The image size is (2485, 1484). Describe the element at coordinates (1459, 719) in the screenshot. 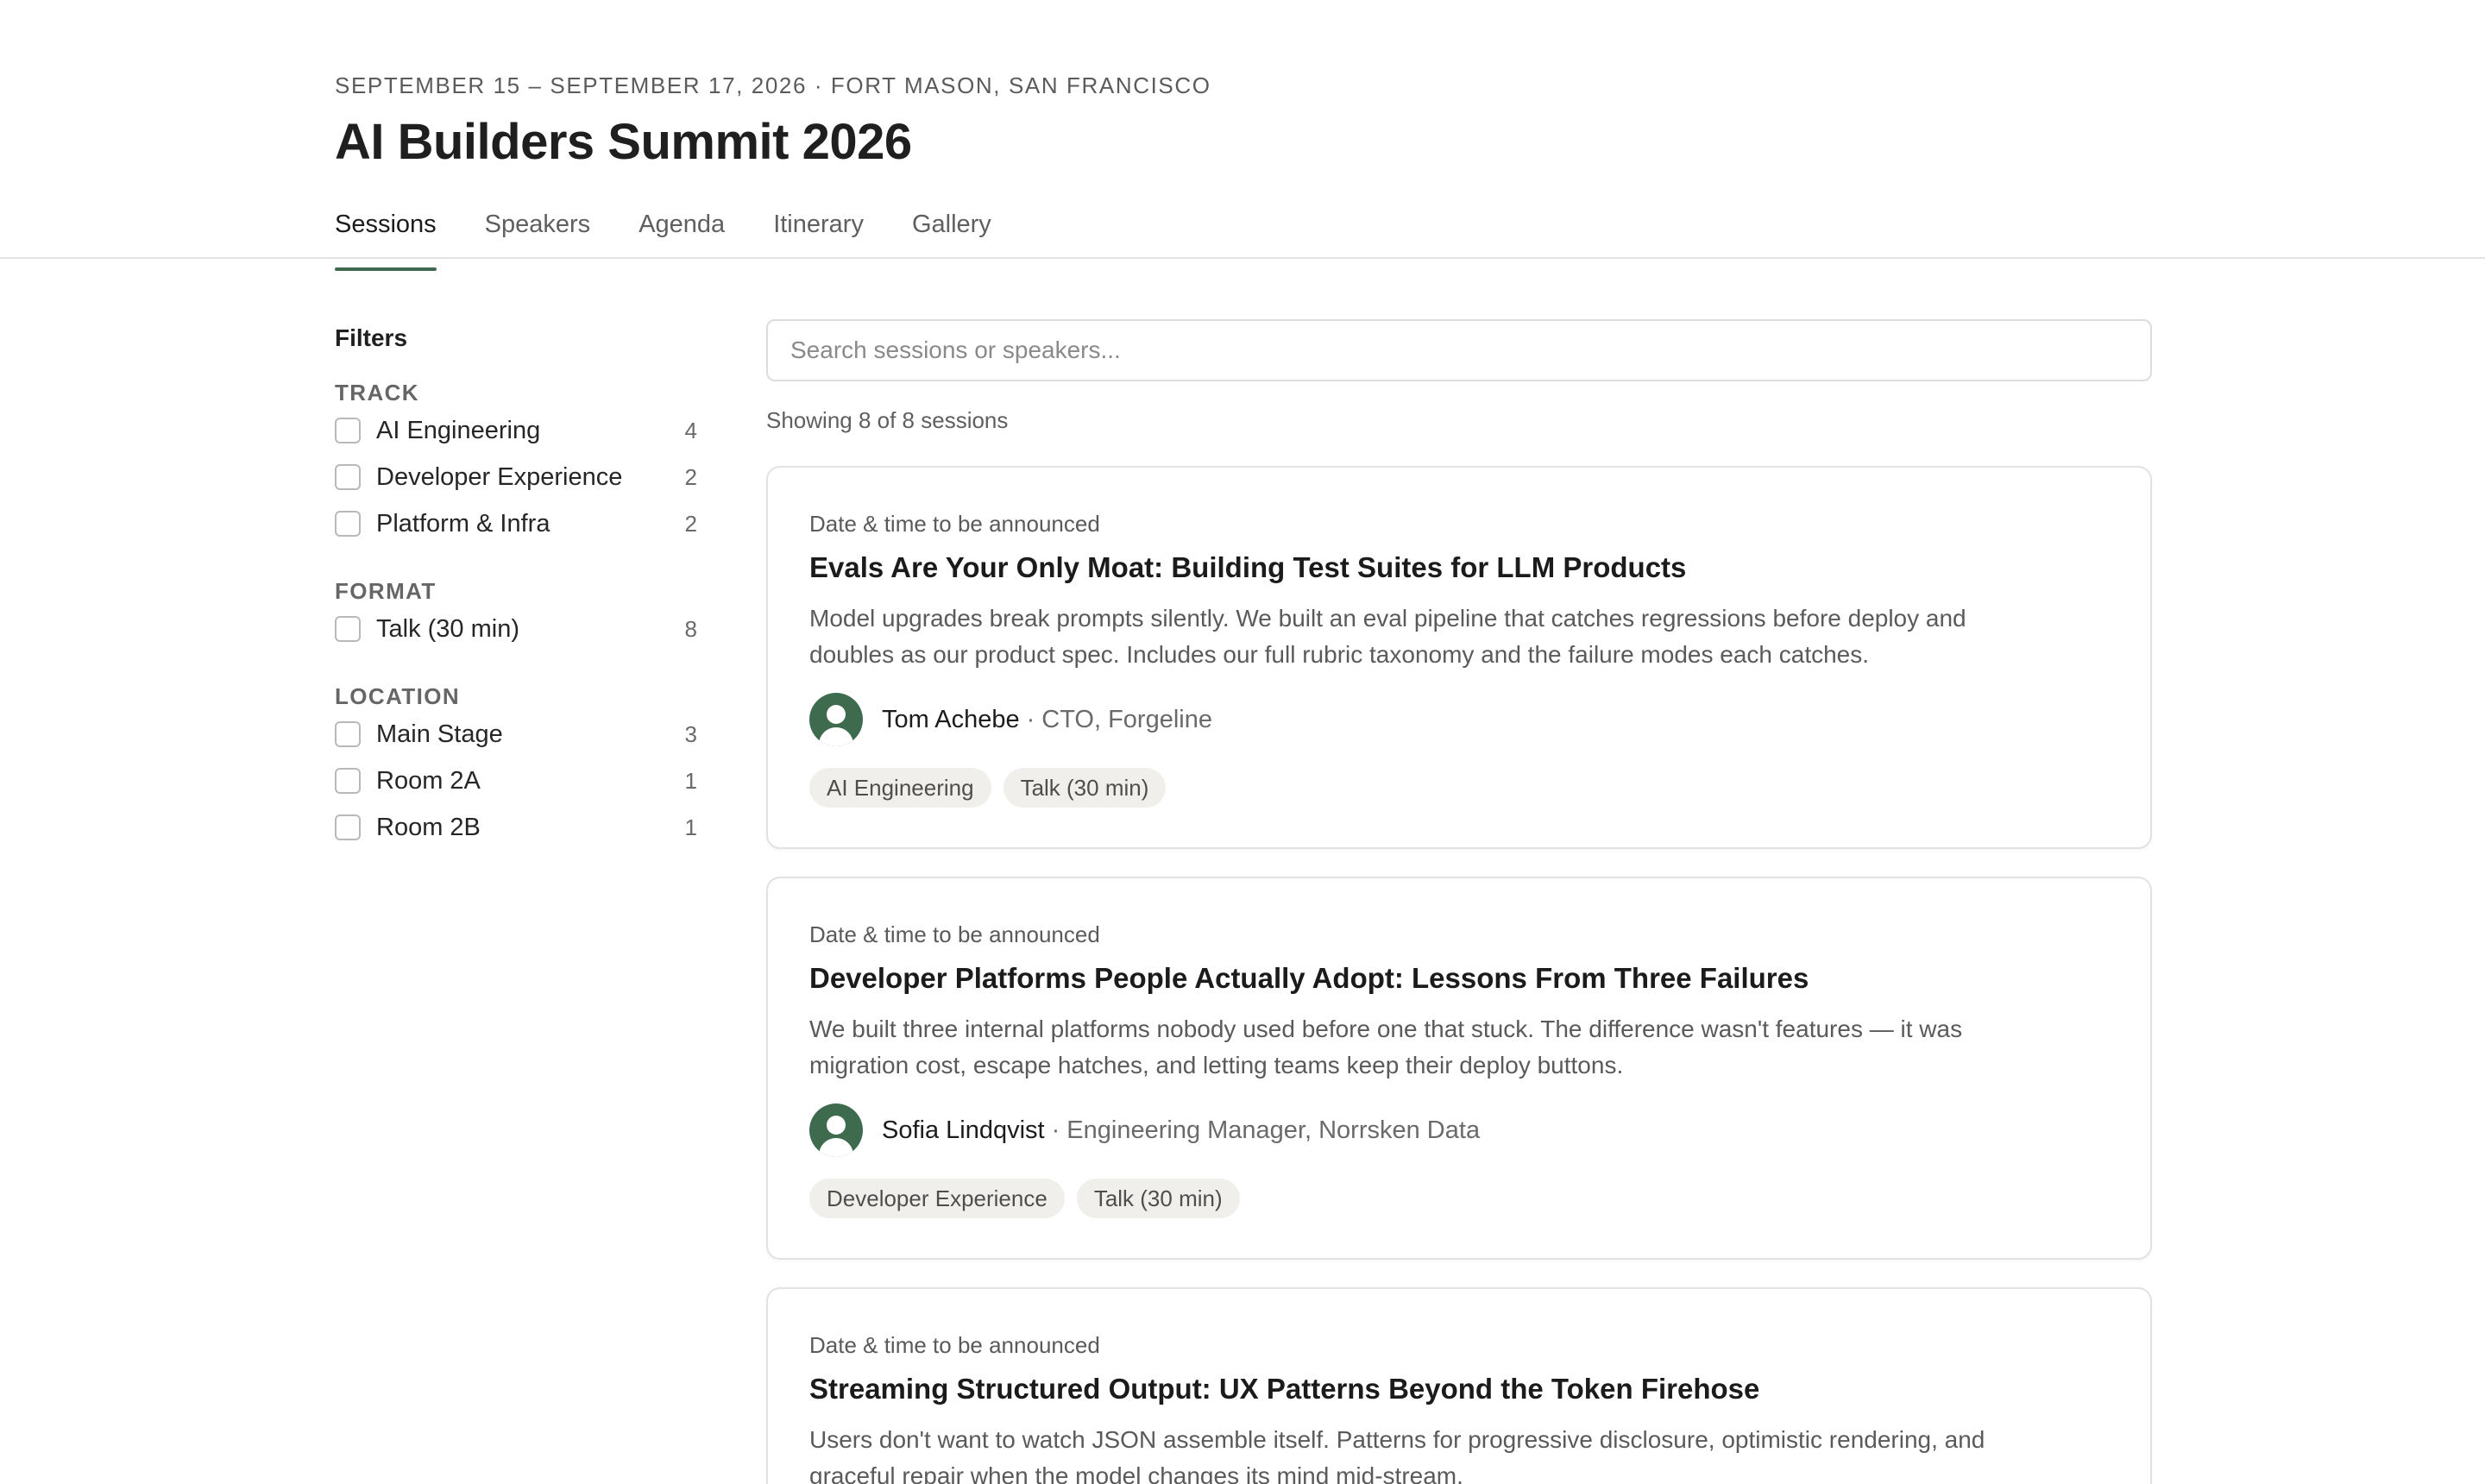

I see `session-speaker: Tom Achebe · CTO, Forgeline` at that location.